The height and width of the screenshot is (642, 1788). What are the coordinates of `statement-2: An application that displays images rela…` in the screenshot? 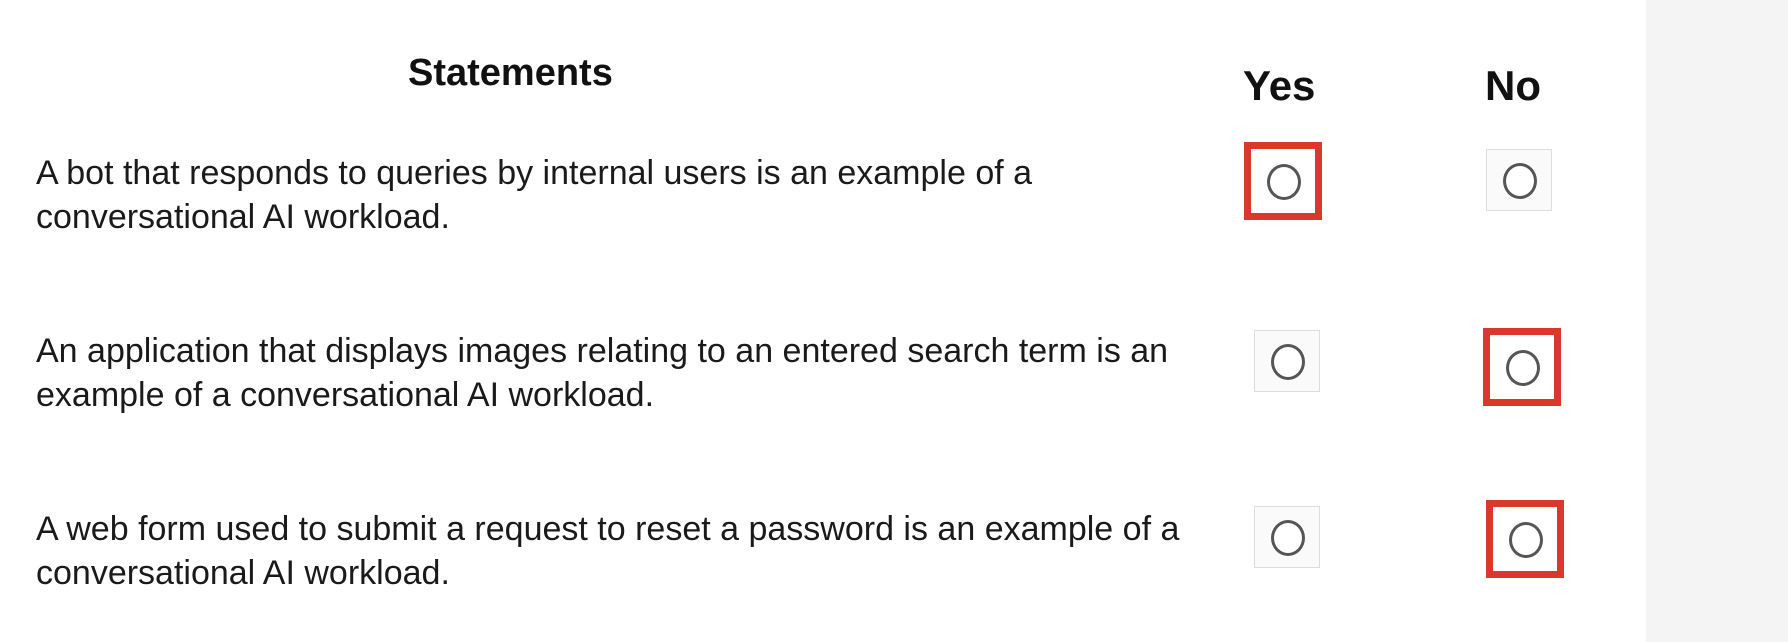 It's located at (602, 373).